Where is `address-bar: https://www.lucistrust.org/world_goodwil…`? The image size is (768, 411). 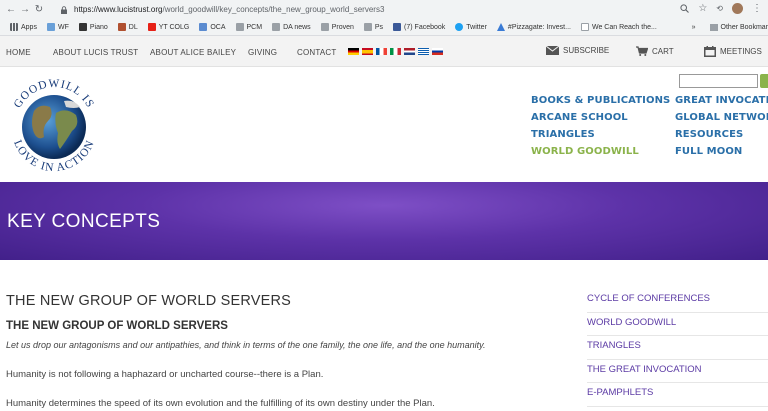
address-bar: https://www.lucistrust.org/world_goodwil… is located at coordinates (229, 9).